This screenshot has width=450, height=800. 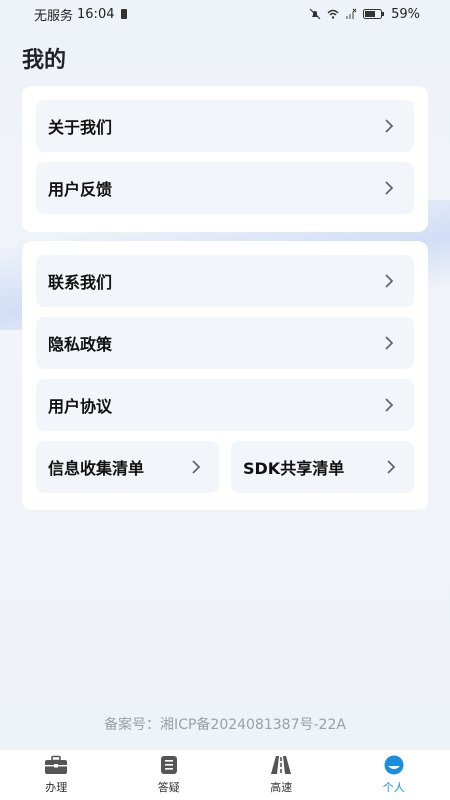 What do you see at coordinates (96, 14) in the screenshot?
I see `clock-time: 16:04` at bounding box center [96, 14].